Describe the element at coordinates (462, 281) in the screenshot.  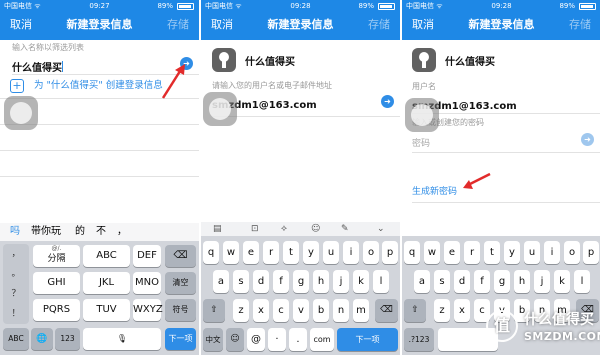
I see `letter-key: d` at that location.